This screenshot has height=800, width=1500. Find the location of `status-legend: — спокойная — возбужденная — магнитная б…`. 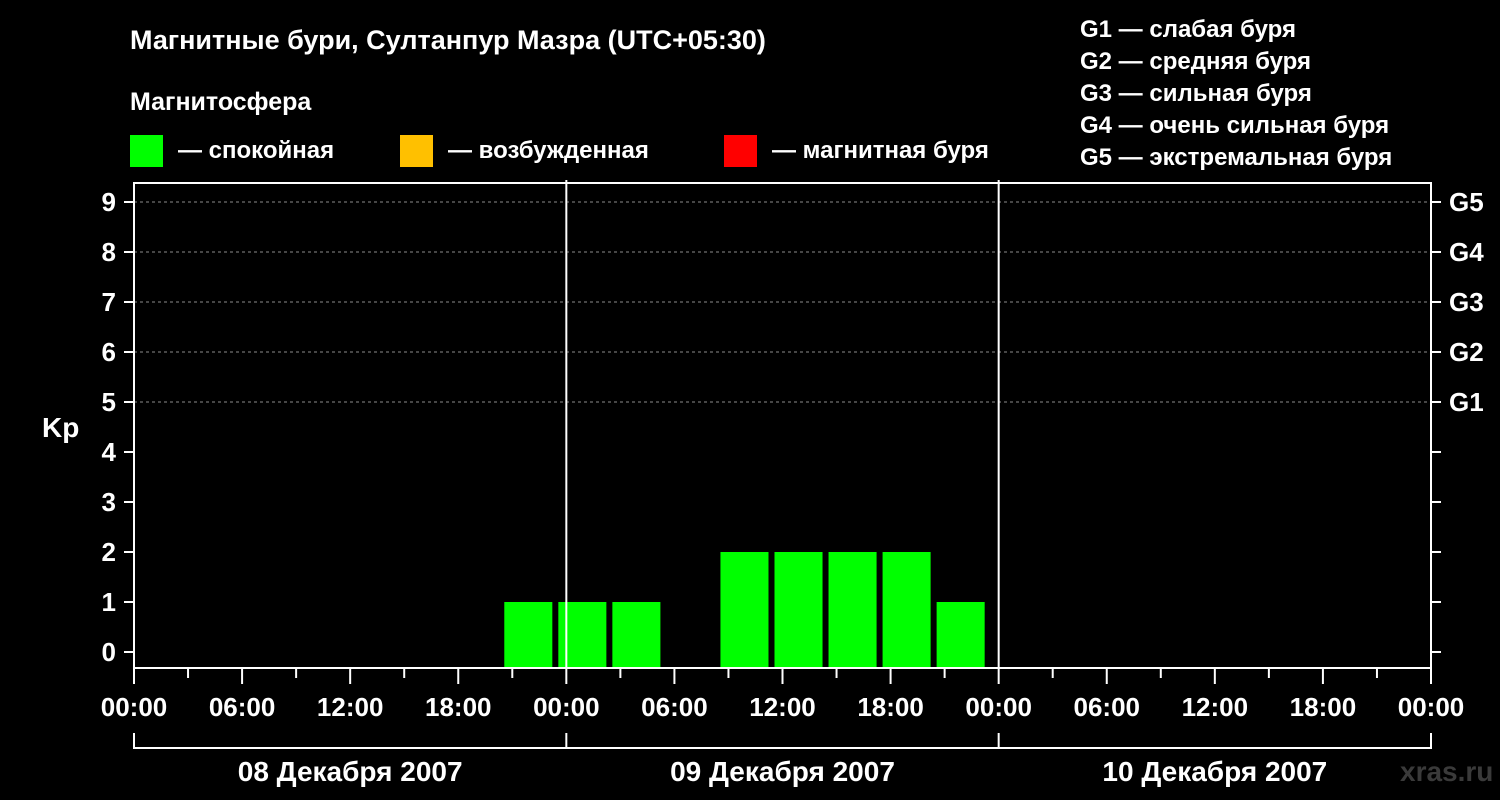

status-legend: — спокойная — возбужденная — магнитная б… is located at coordinates (559, 151).